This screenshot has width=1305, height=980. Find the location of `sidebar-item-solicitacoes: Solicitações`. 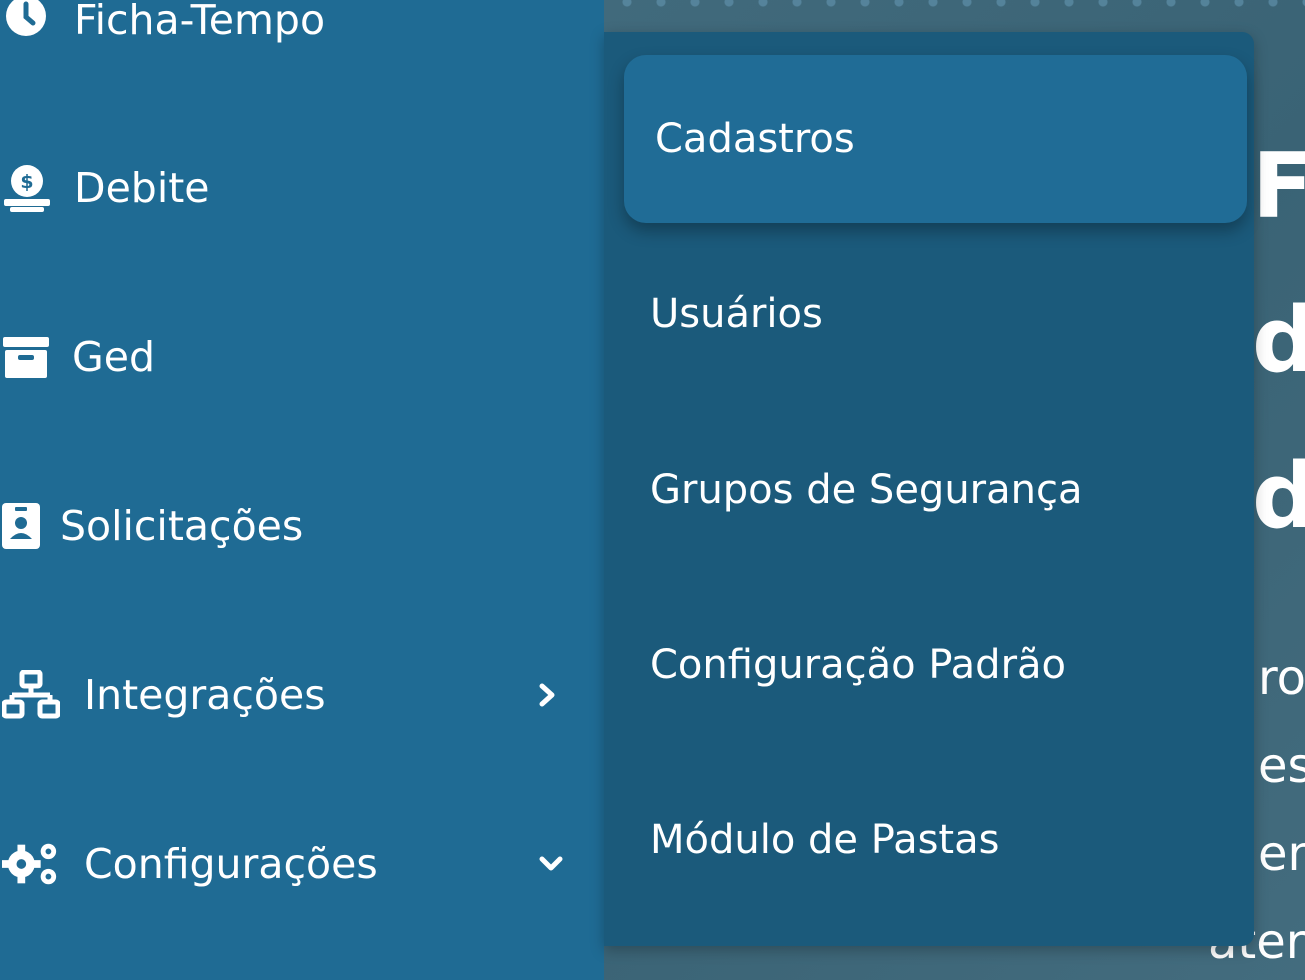

sidebar-item-solicitacoes: Solicitações is located at coordinates (302, 526).